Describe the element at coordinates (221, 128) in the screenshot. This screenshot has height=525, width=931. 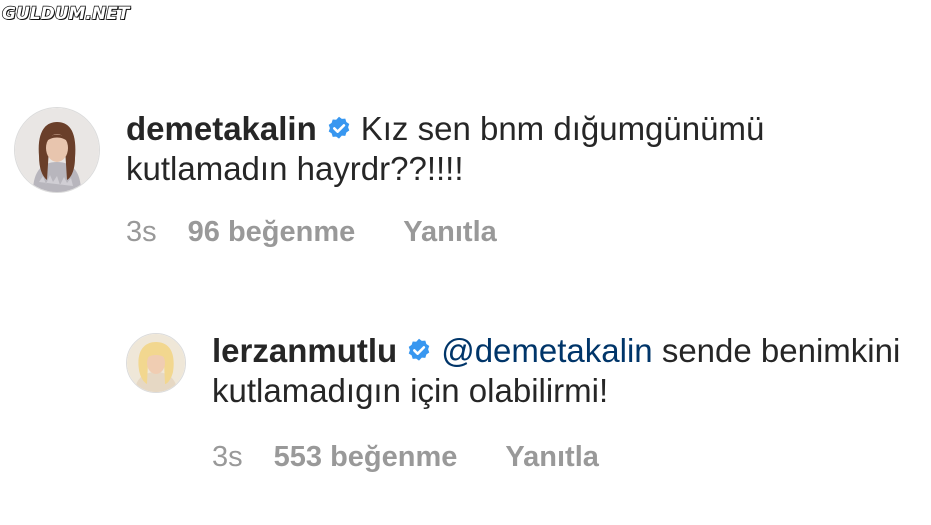
I see `username: demetakalin` at that location.